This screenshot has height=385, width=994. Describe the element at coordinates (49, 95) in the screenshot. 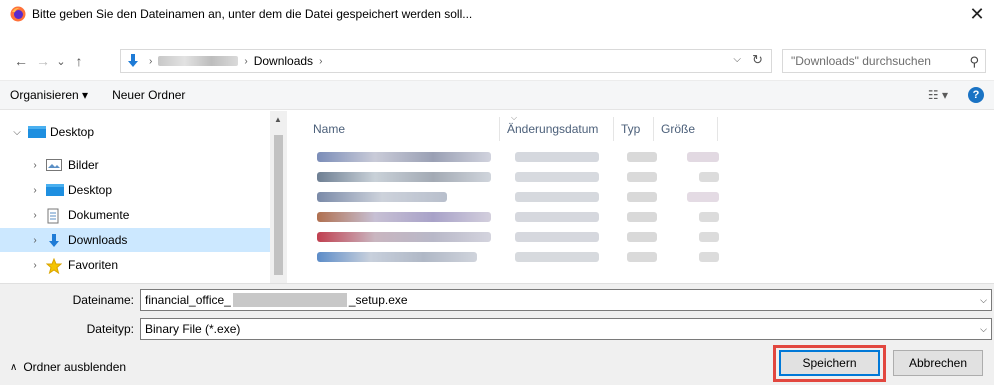

I see `organize-menu-button: Organisieren ▾` at that location.